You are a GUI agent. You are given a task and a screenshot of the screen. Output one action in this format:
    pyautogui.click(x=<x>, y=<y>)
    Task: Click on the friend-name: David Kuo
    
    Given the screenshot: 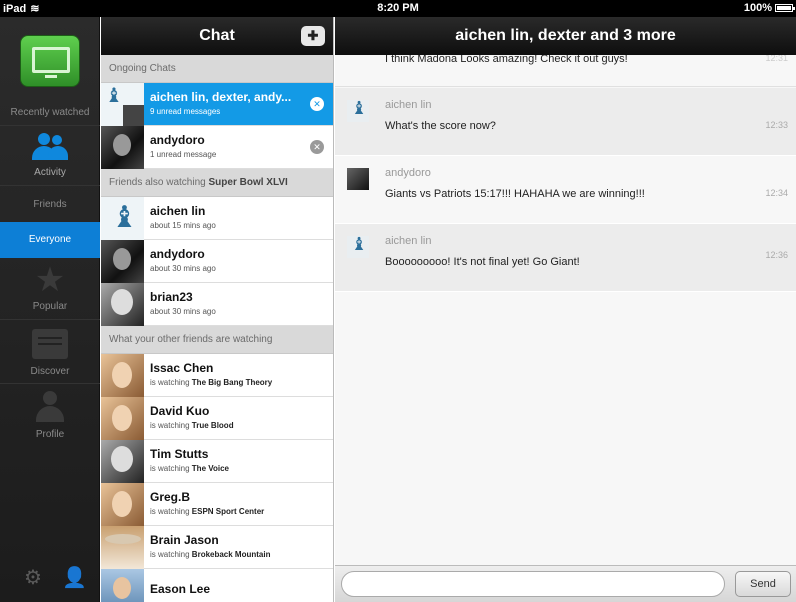 What is the action you would take?
    pyautogui.click(x=180, y=411)
    